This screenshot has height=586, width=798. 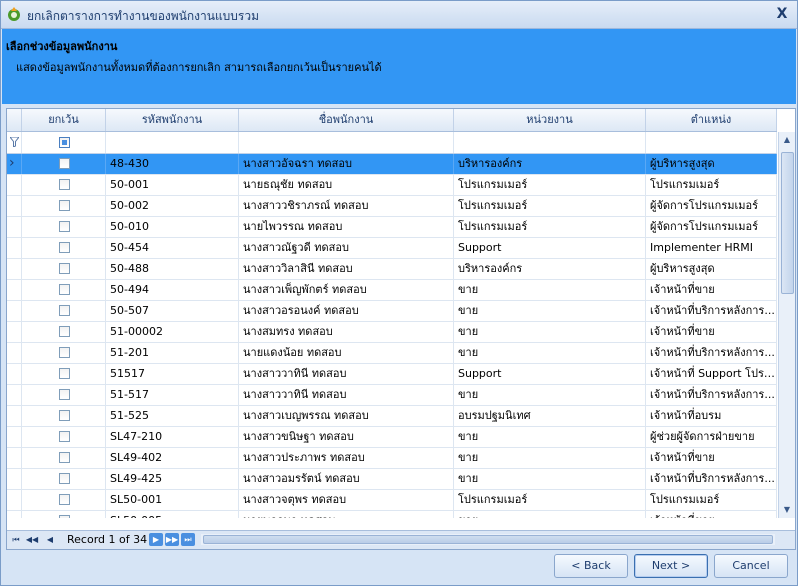 What do you see at coordinates (14, 14) in the screenshot?
I see `app-logo-icon` at bounding box center [14, 14].